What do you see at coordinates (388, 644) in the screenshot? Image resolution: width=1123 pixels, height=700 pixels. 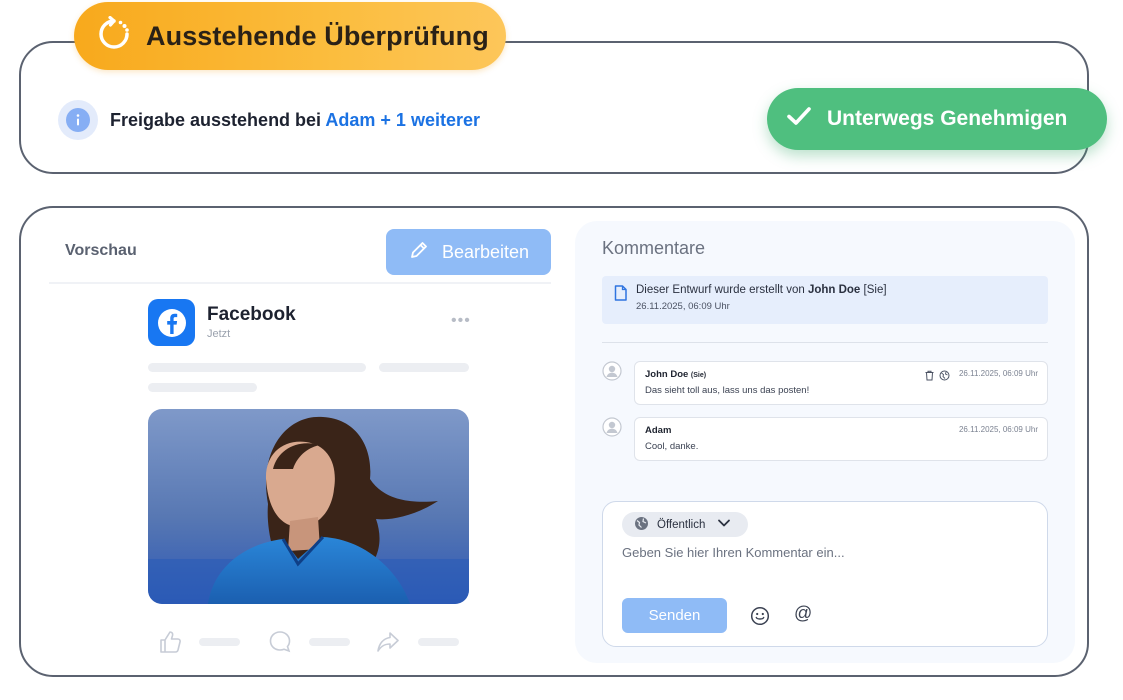 I see `share-icon` at bounding box center [388, 644].